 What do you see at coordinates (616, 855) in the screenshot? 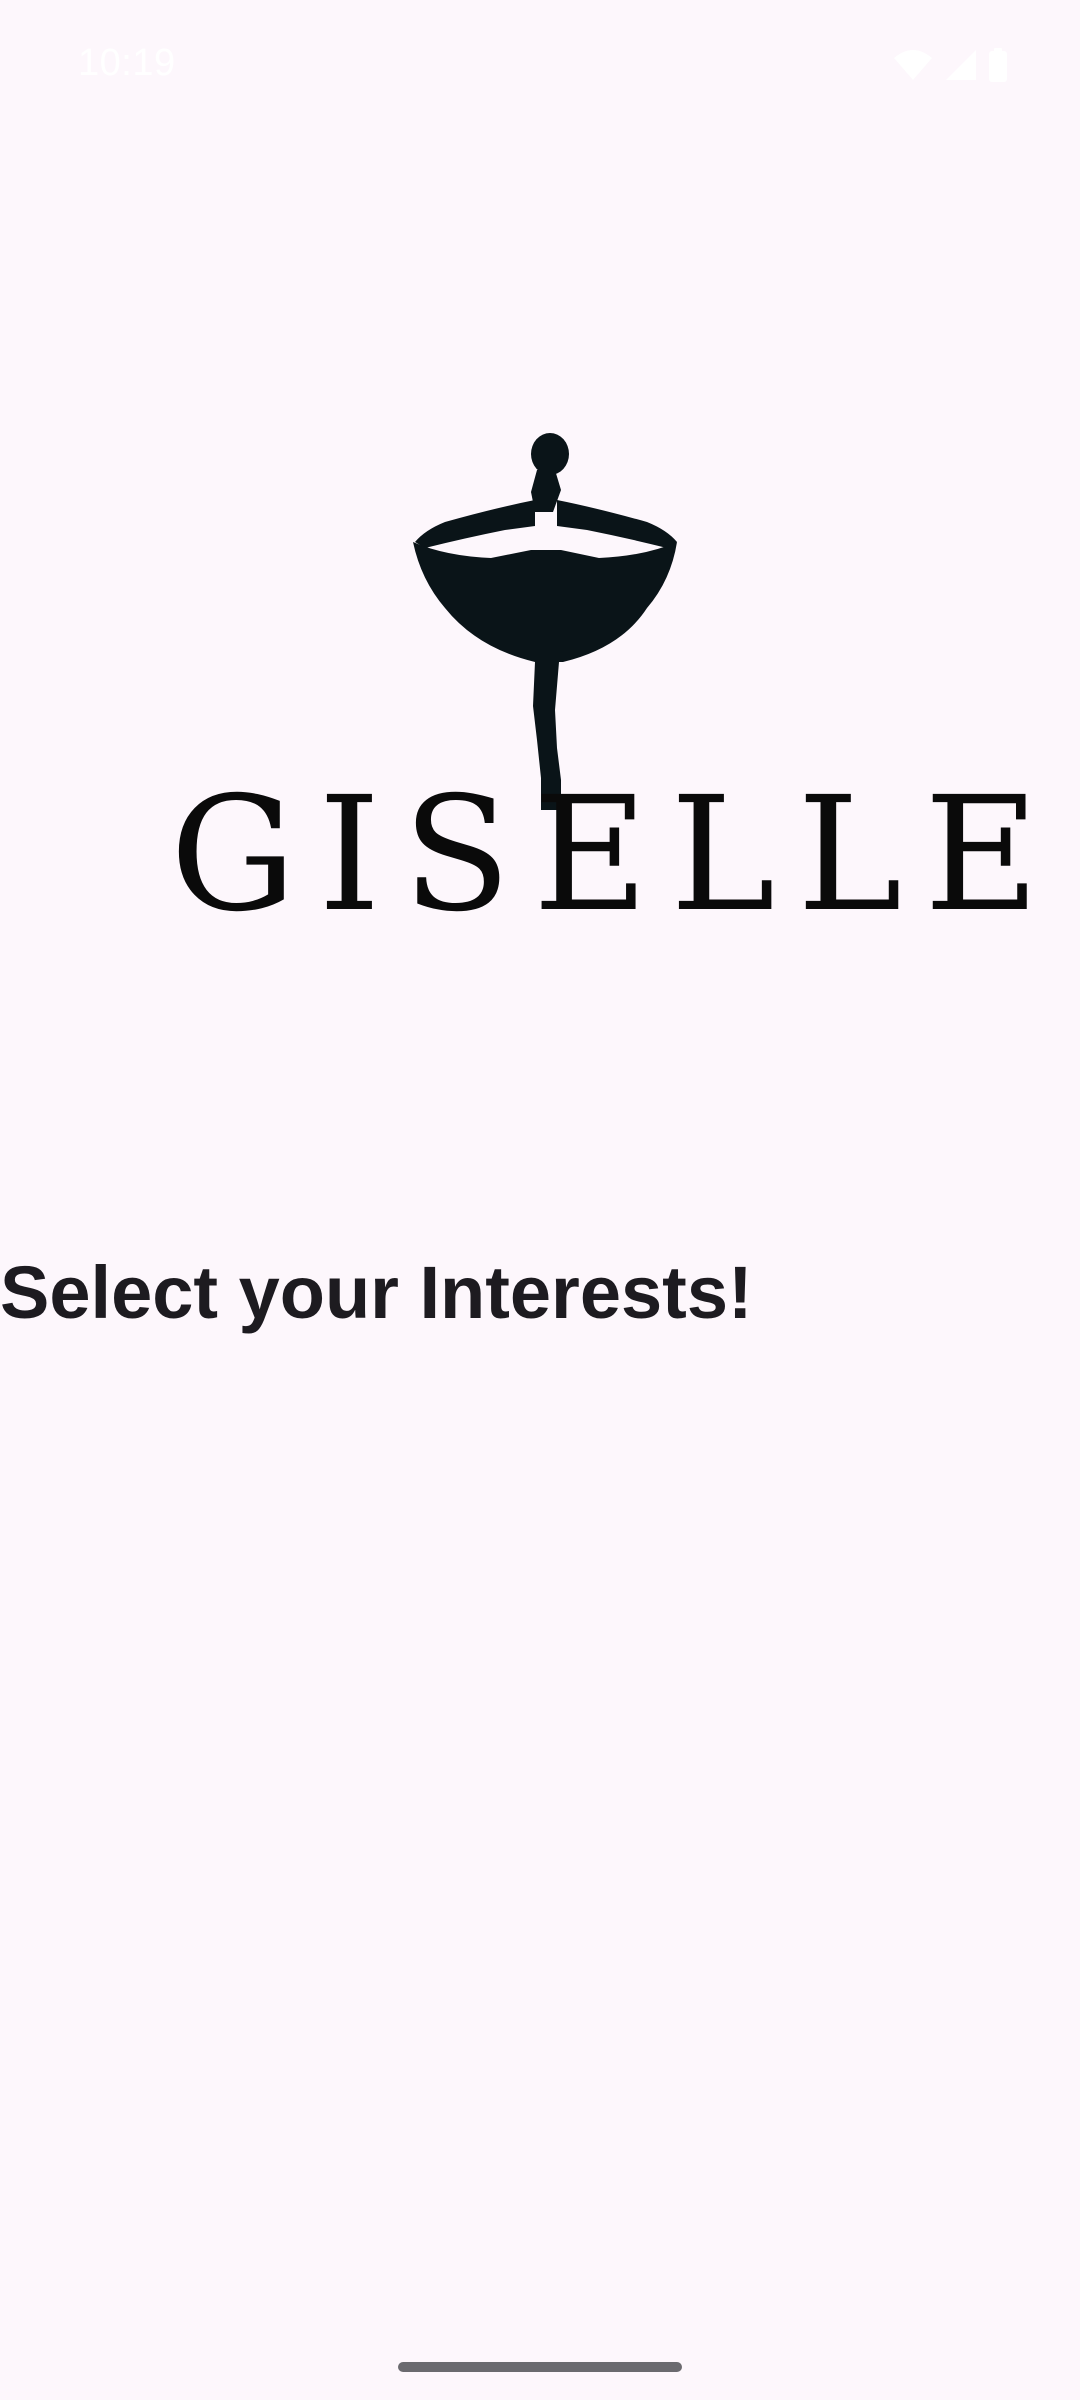
I see `logo-wordmark: GISELLE` at bounding box center [616, 855].